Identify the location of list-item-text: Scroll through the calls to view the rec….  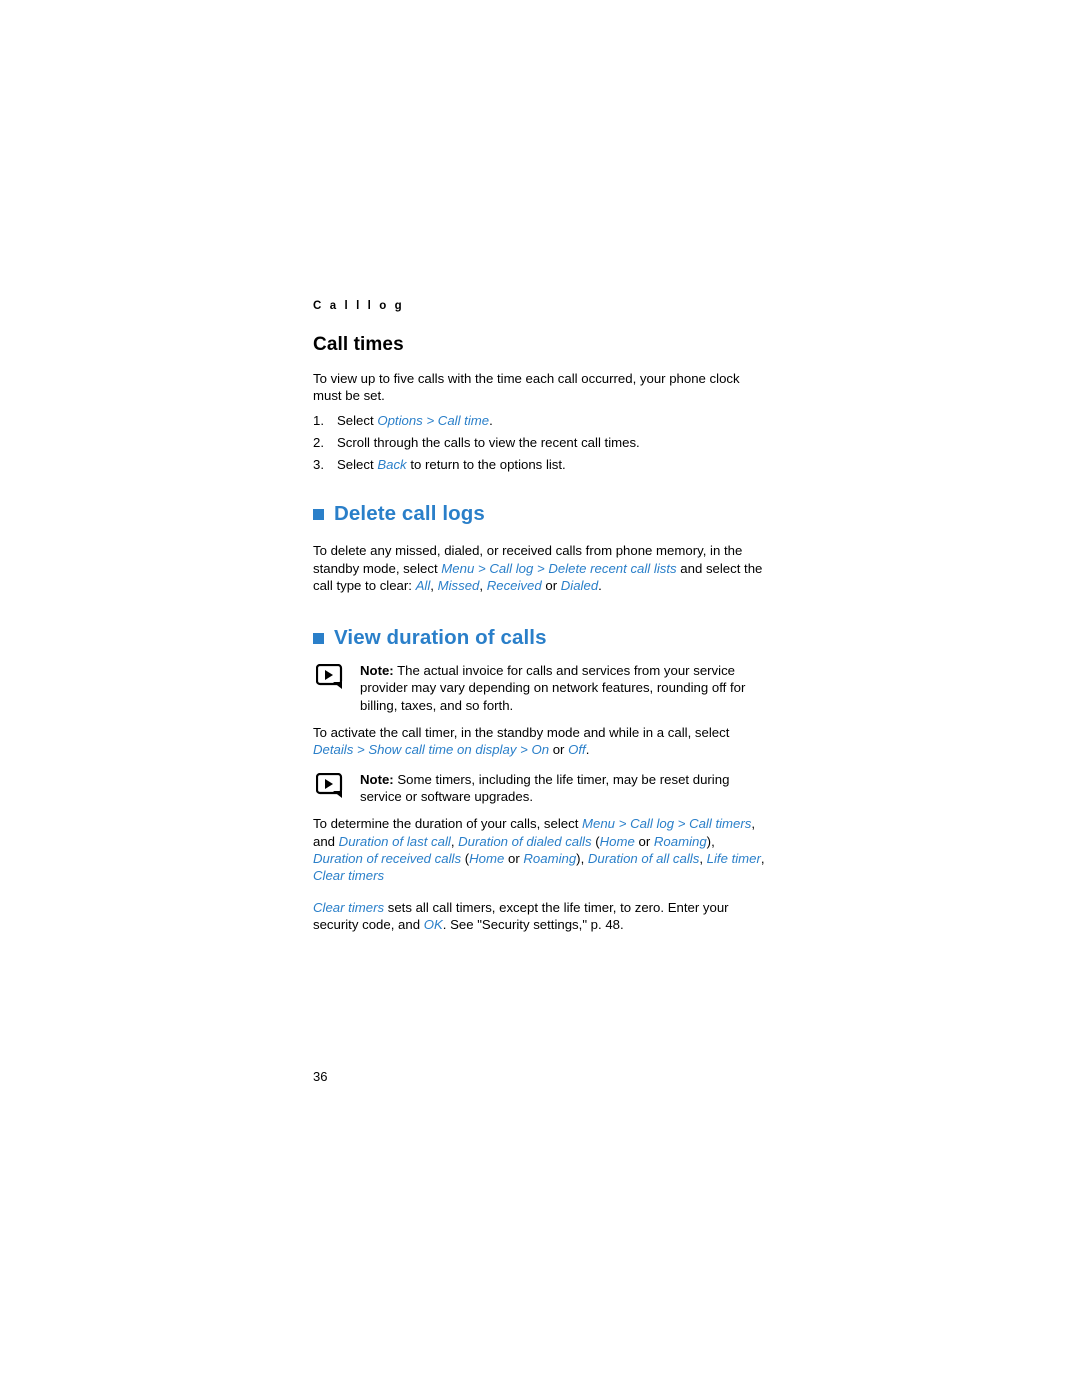
(488, 443).